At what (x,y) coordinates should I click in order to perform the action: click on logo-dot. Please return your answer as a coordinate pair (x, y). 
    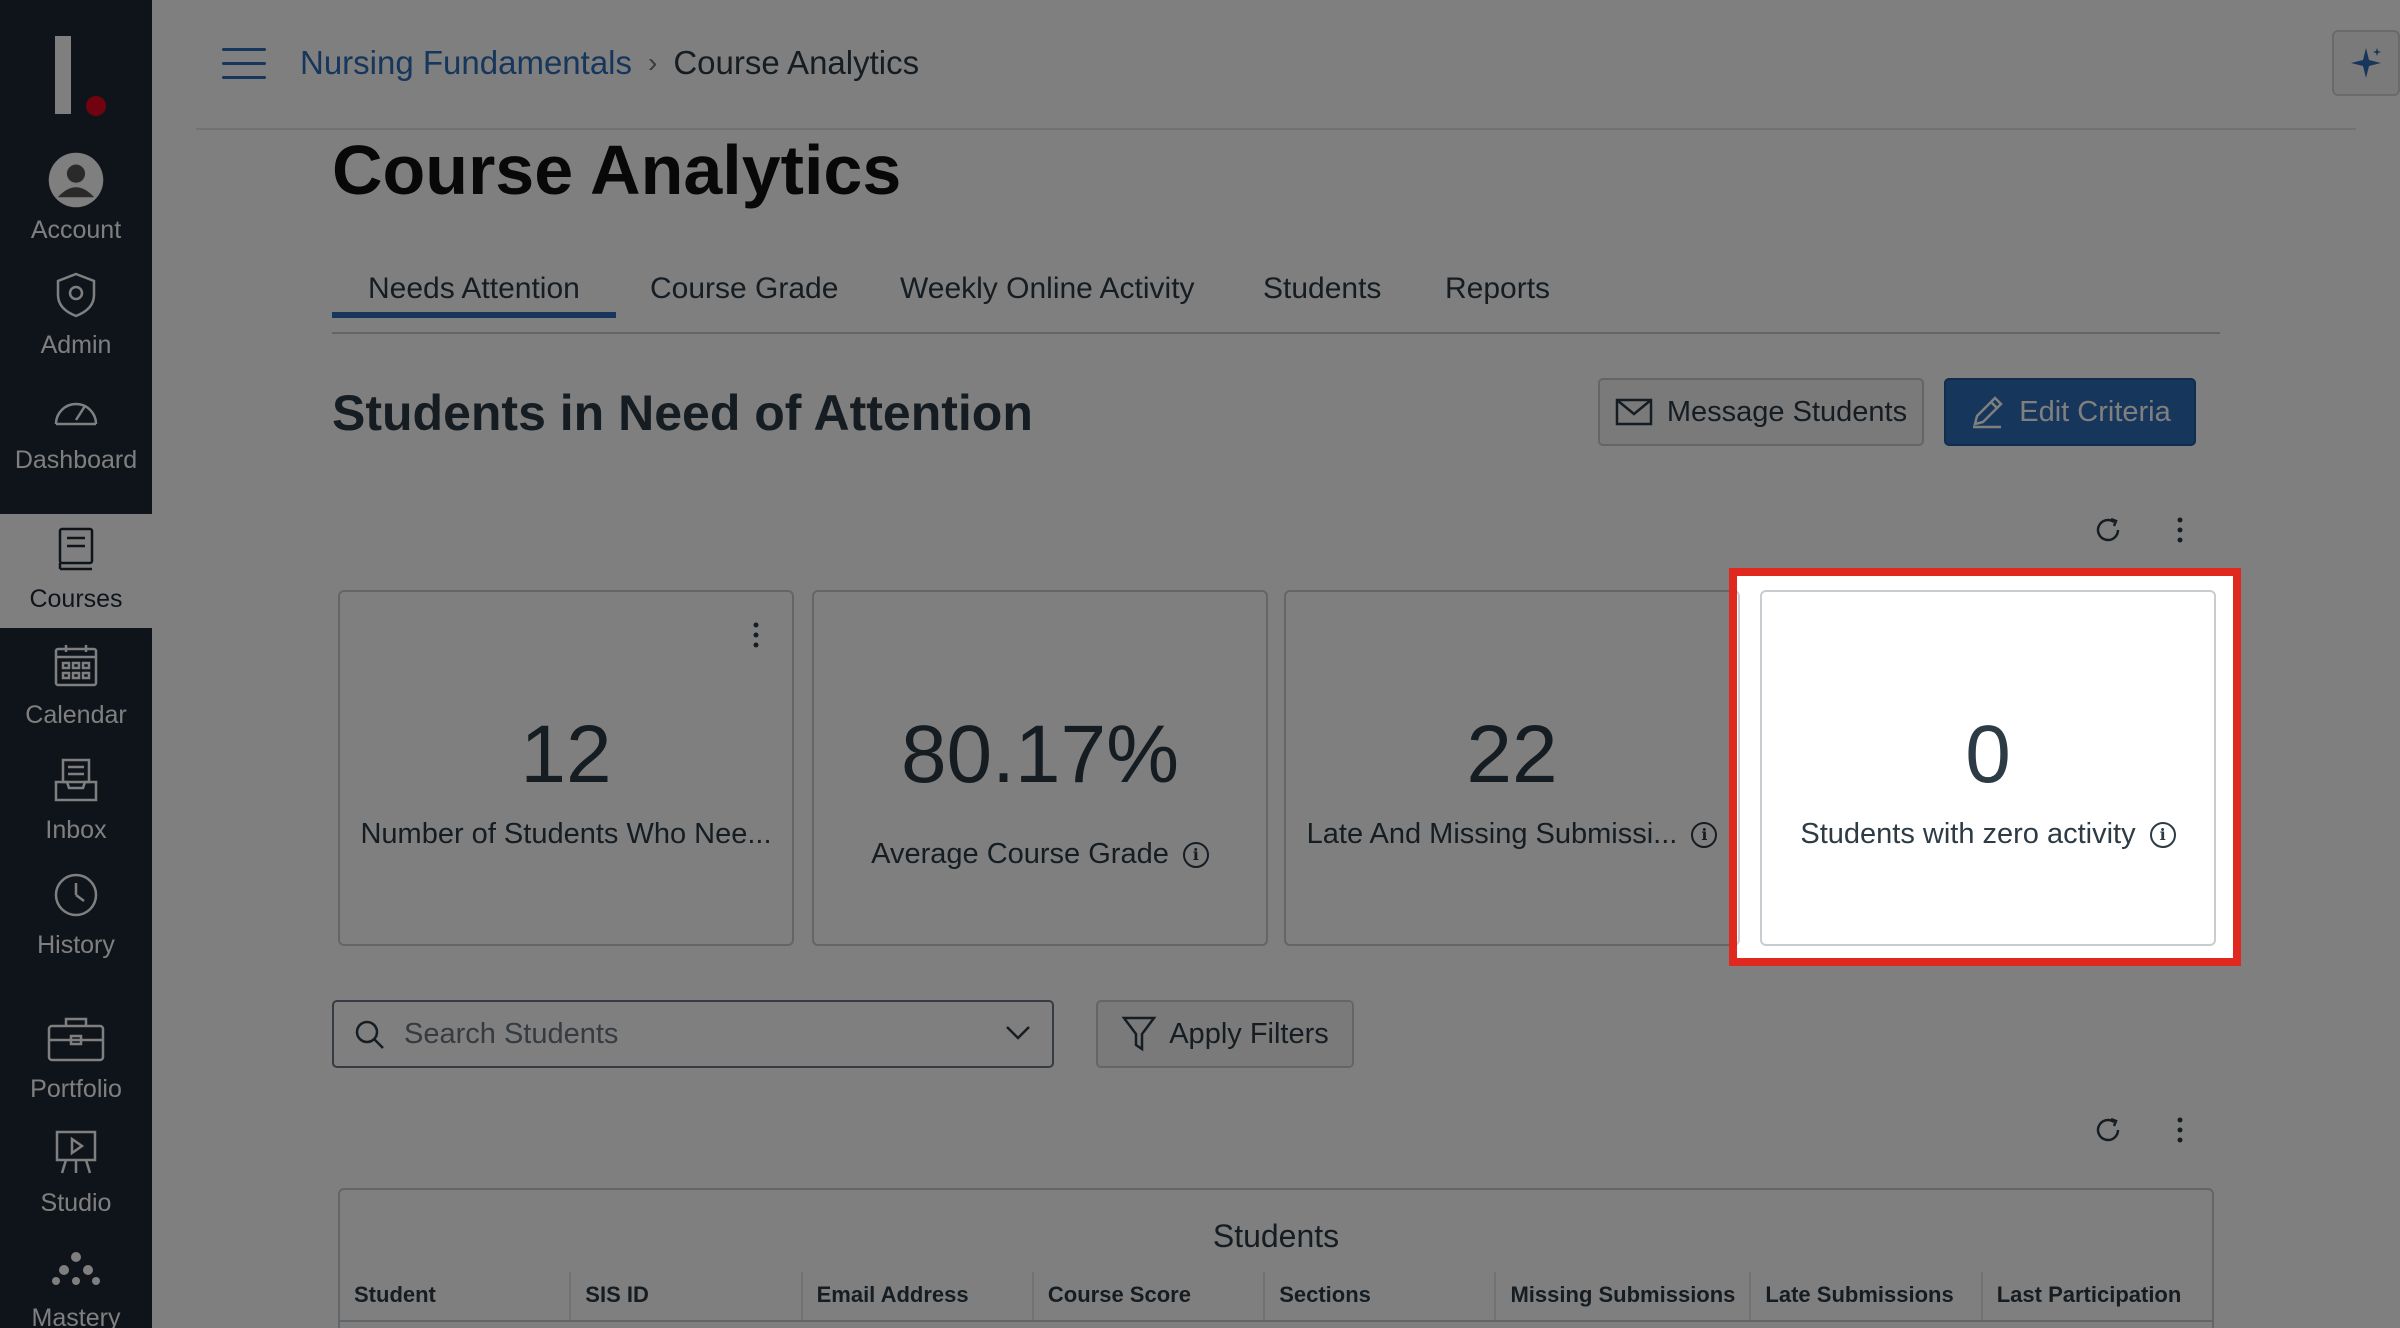
    Looking at the image, I should click on (96, 106).